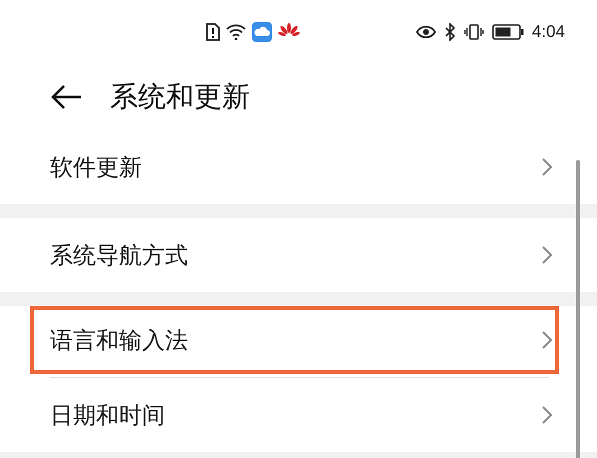 The image size is (597, 458). What do you see at coordinates (66, 97) in the screenshot?
I see `back-arrow-icon` at bounding box center [66, 97].